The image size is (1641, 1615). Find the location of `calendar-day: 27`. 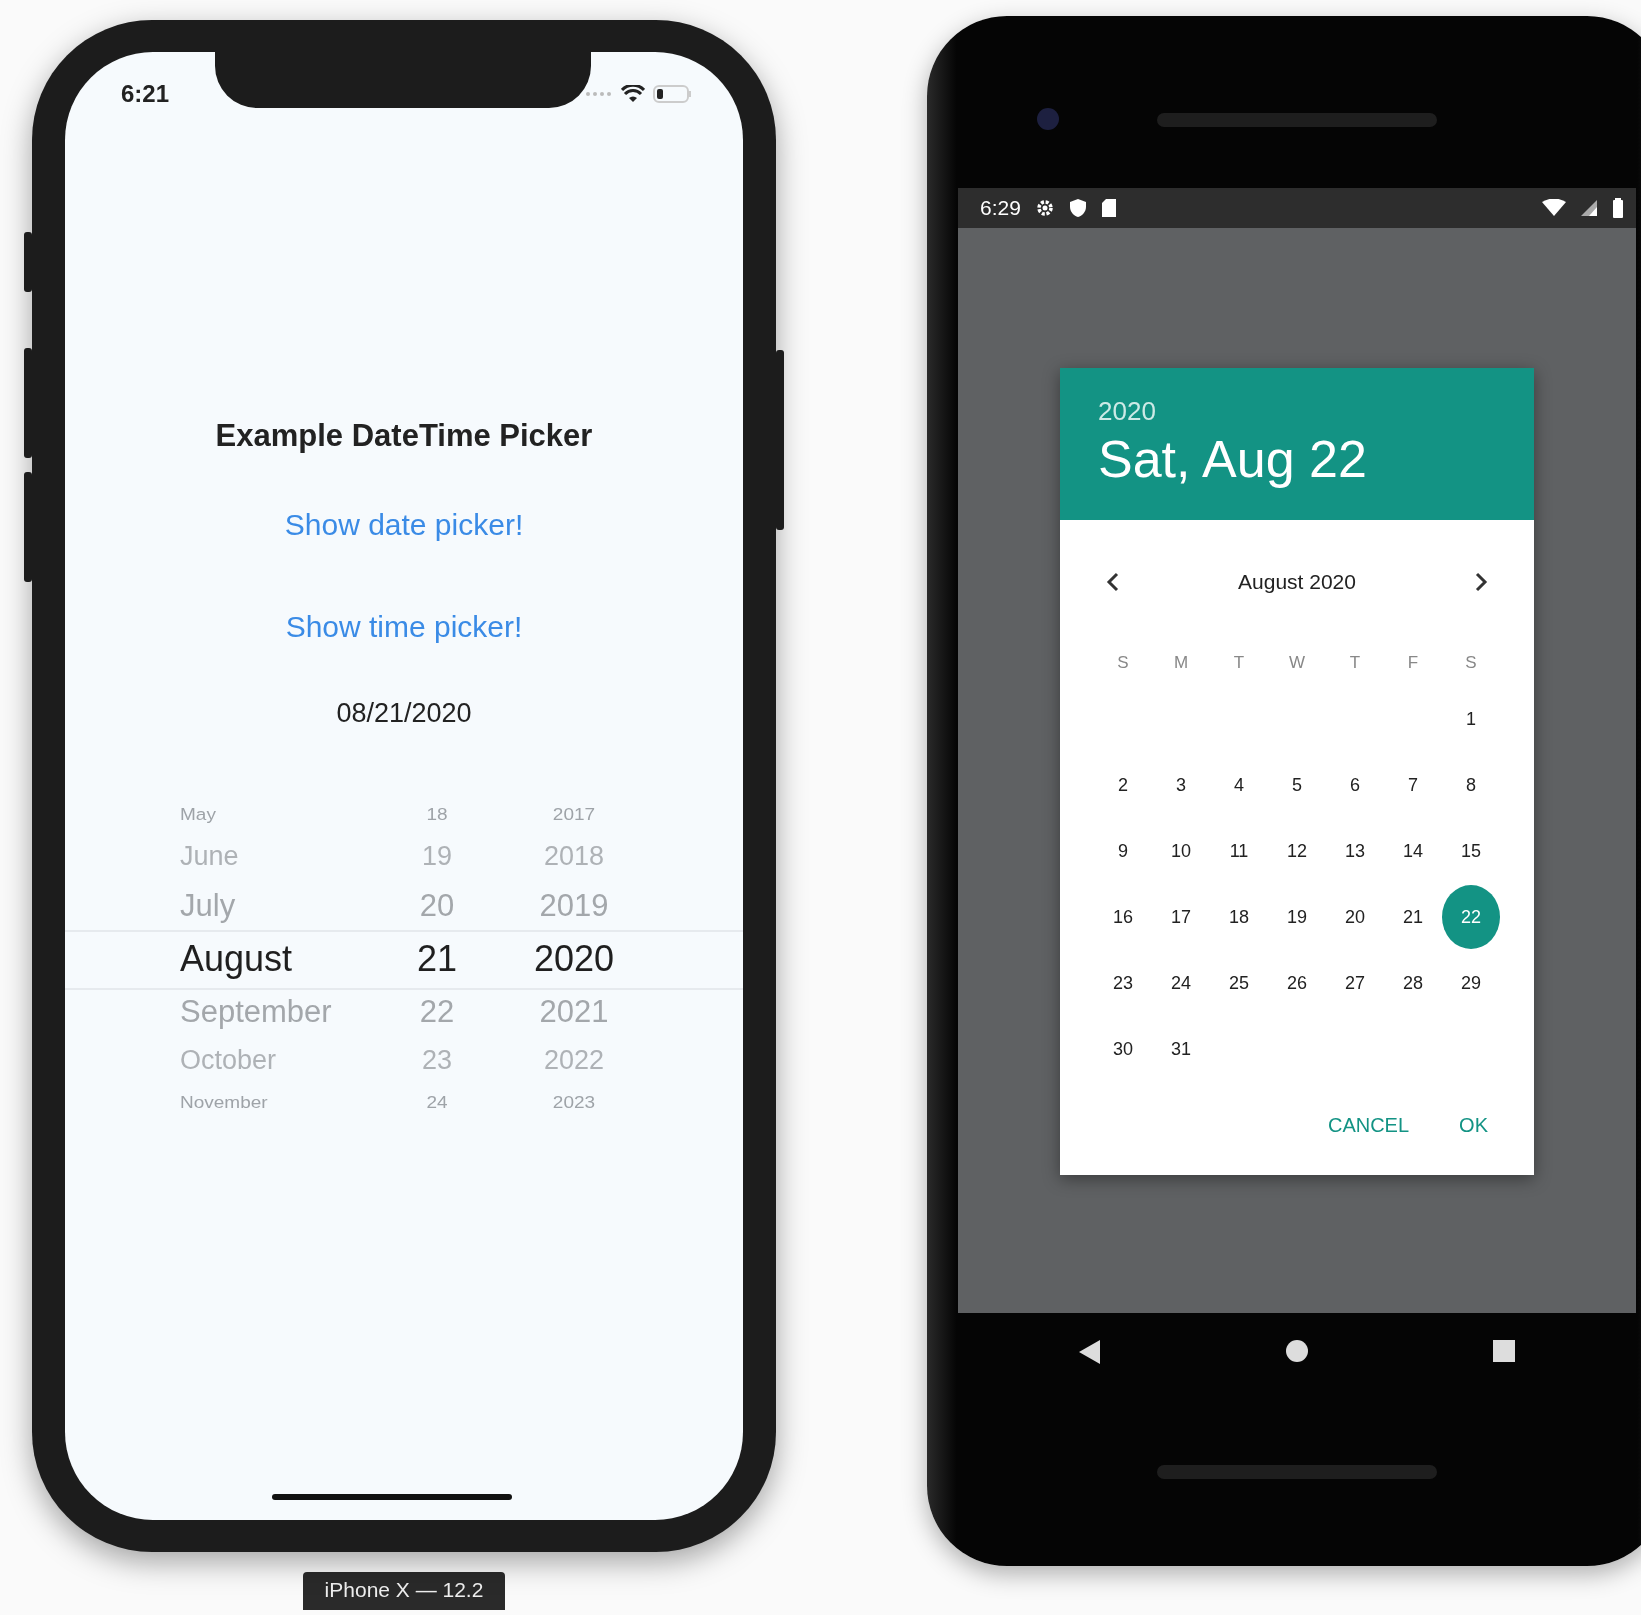

calendar-day: 27 is located at coordinates (1355, 983).